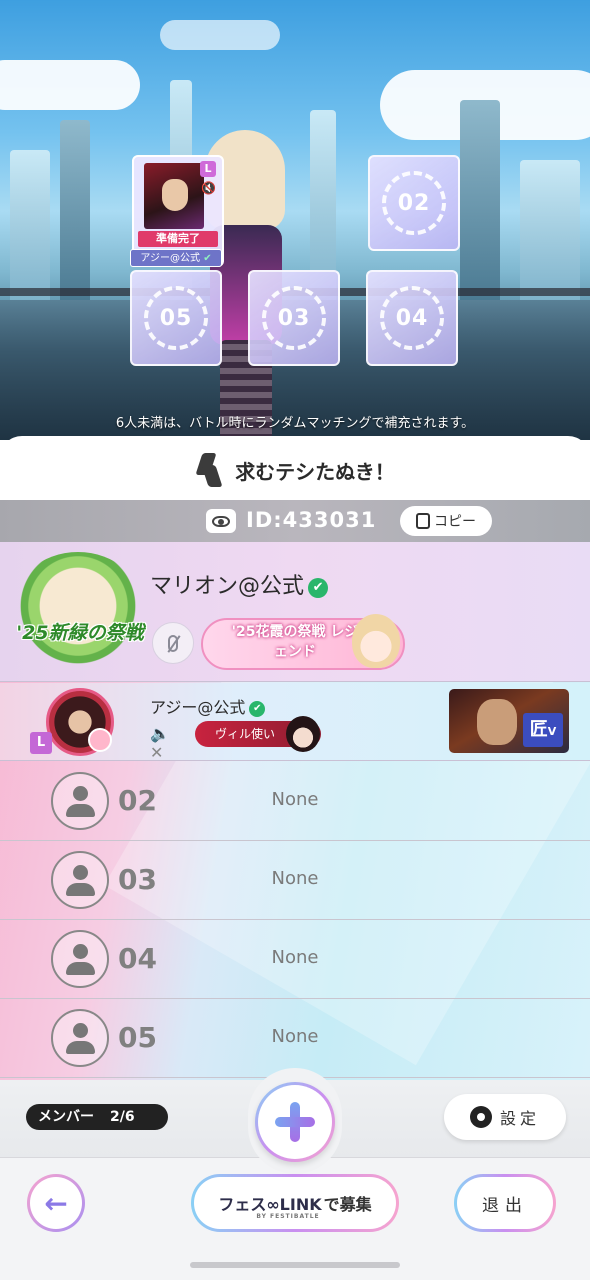 This screenshot has width=590, height=1280. I want to click on title-chibi-icon, so click(376, 641).